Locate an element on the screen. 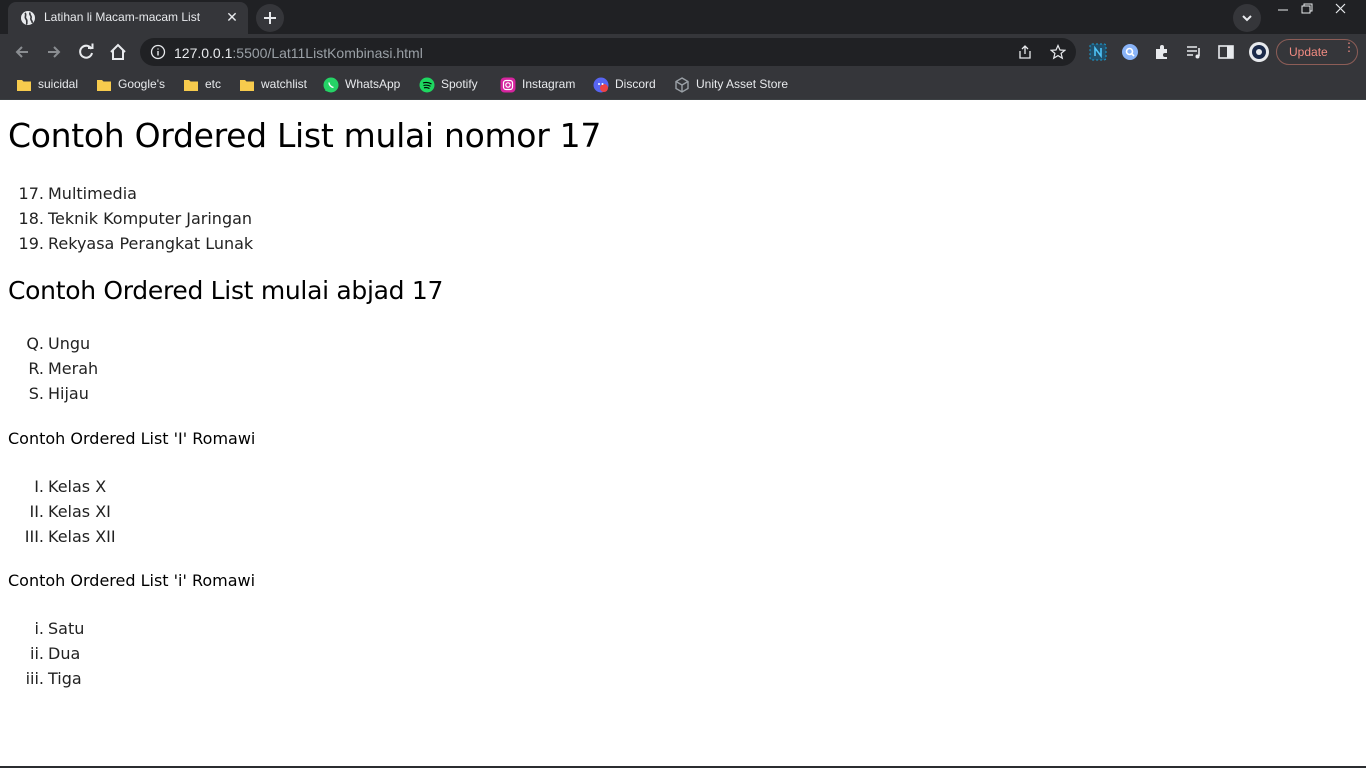  list-item: S. Hijau is located at coordinates (200, 393).